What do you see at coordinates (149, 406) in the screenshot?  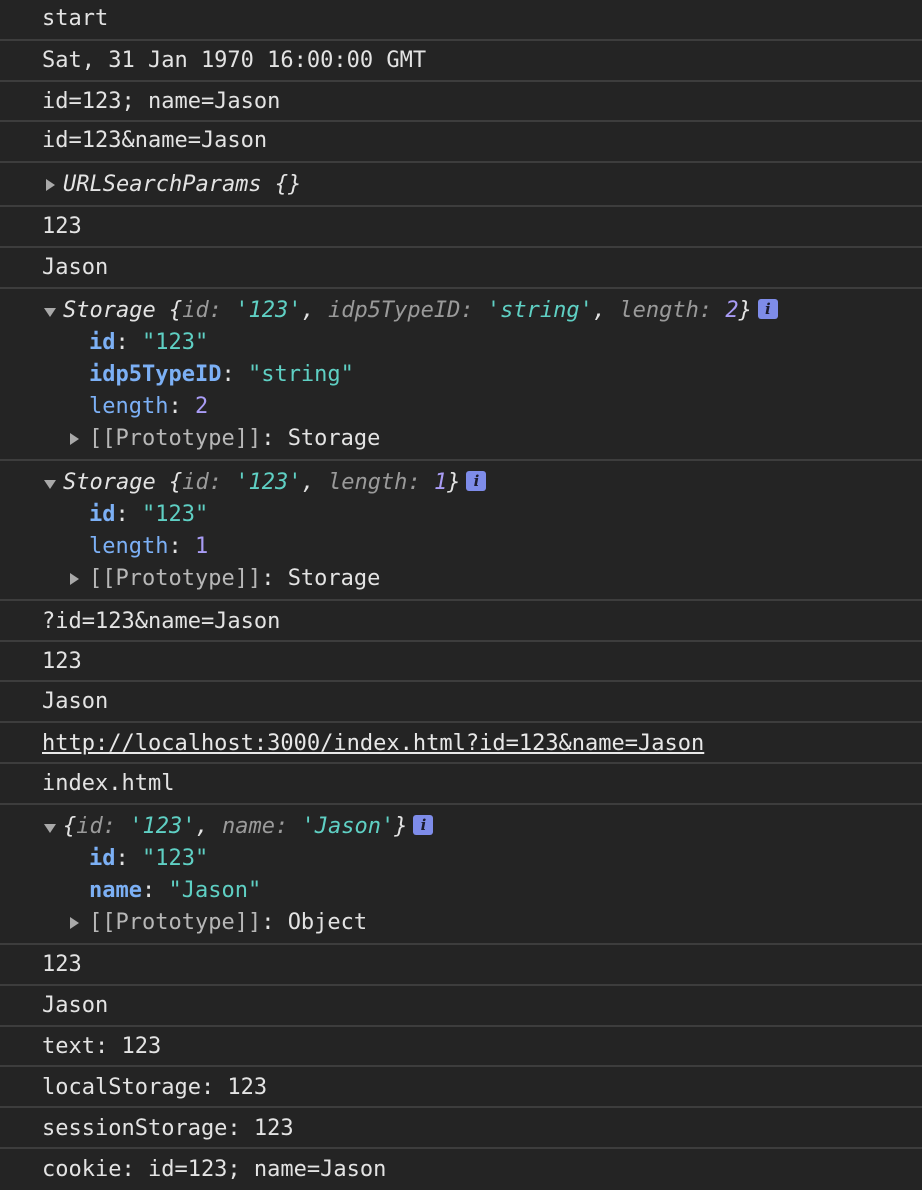 I see `object-property: length: 2` at bounding box center [149, 406].